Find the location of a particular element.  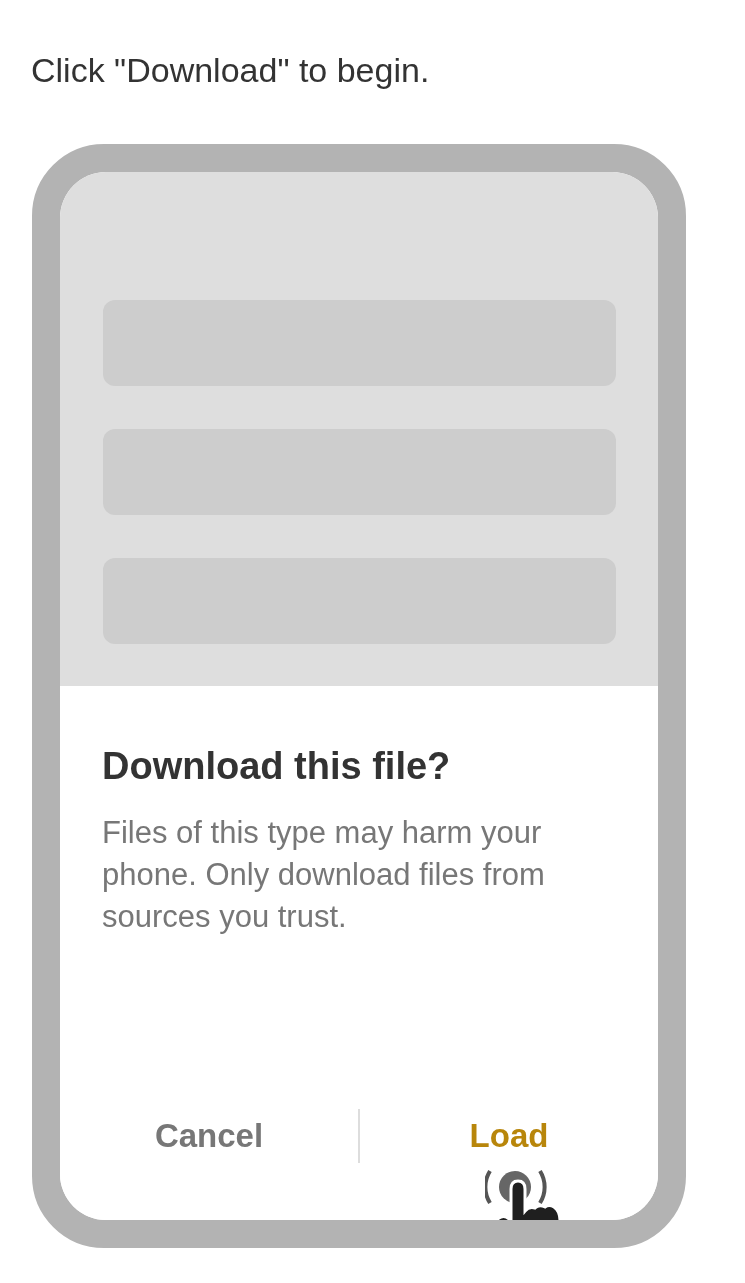

dialog-button: Load is located at coordinates (509, 1136).